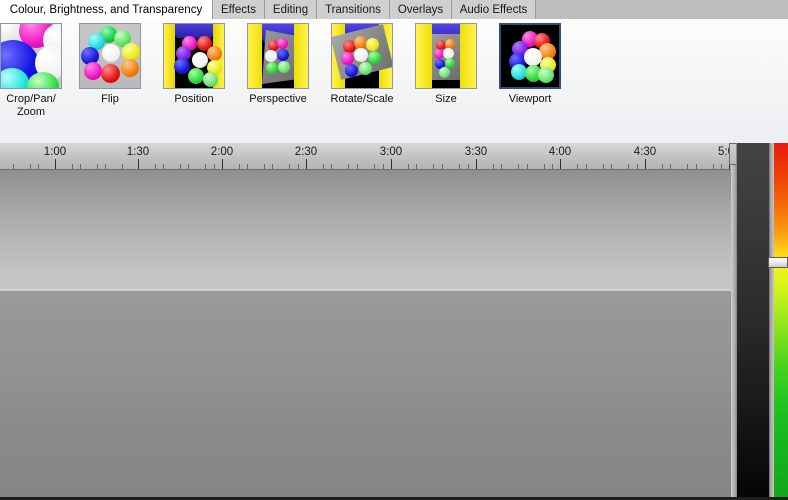 The height and width of the screenshot is (500, 788). What do you see at coordinates (446, 99) in the screenshot?
I see `preset-label: Size` at bounding box center [446, 99].